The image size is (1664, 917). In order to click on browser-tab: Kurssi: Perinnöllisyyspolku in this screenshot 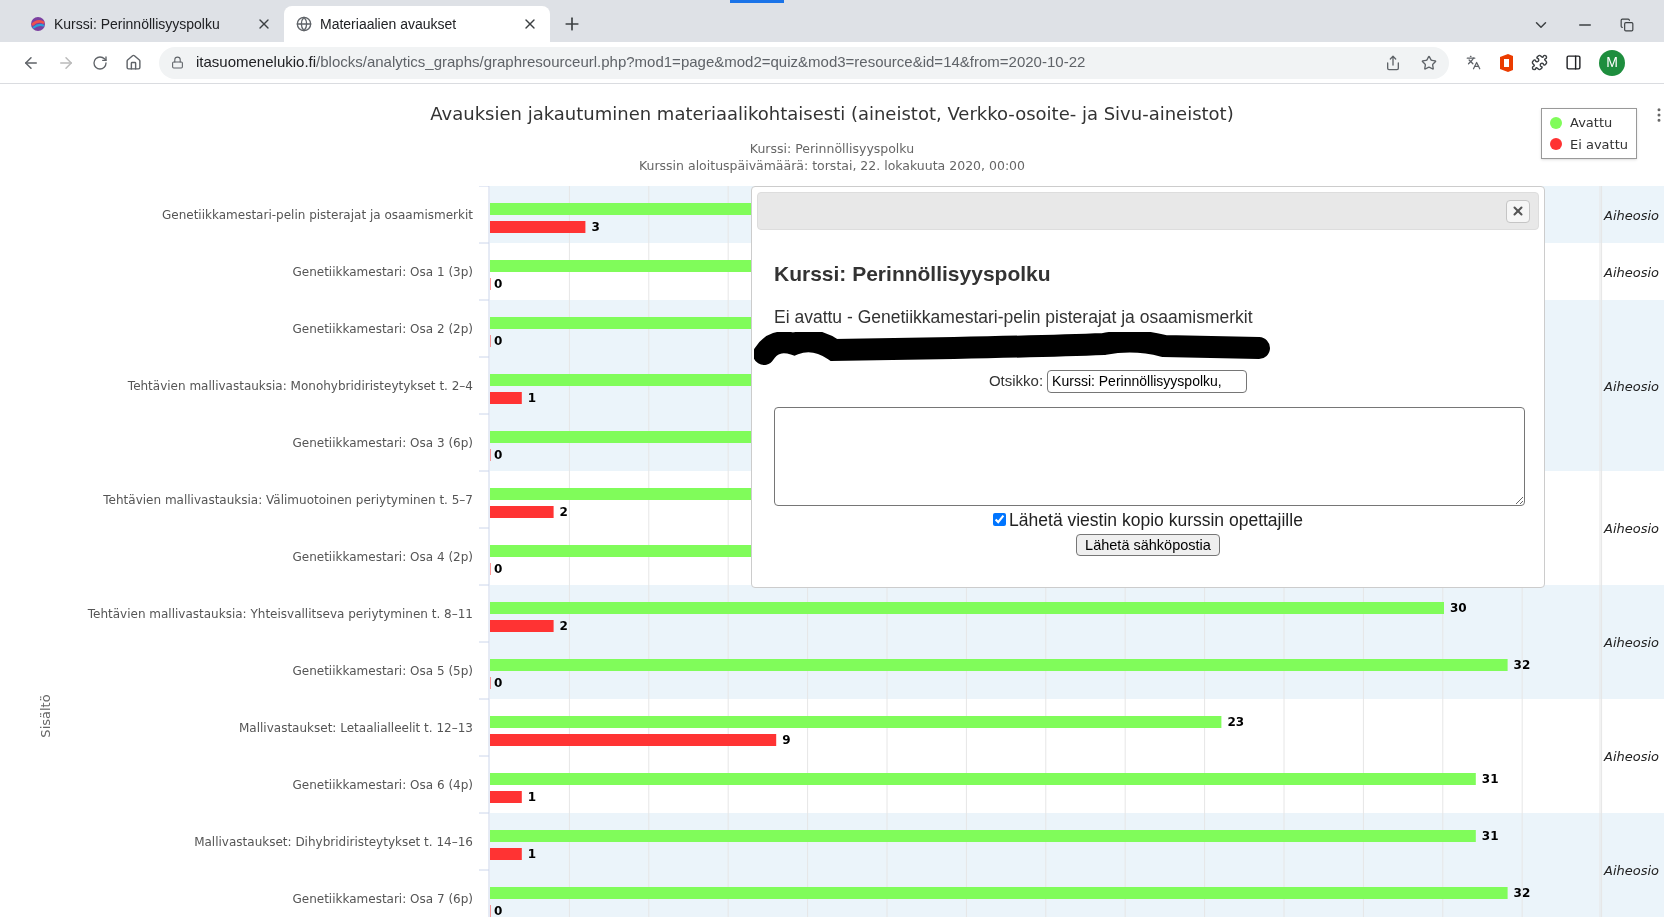, I will do `click(151, 24)`.